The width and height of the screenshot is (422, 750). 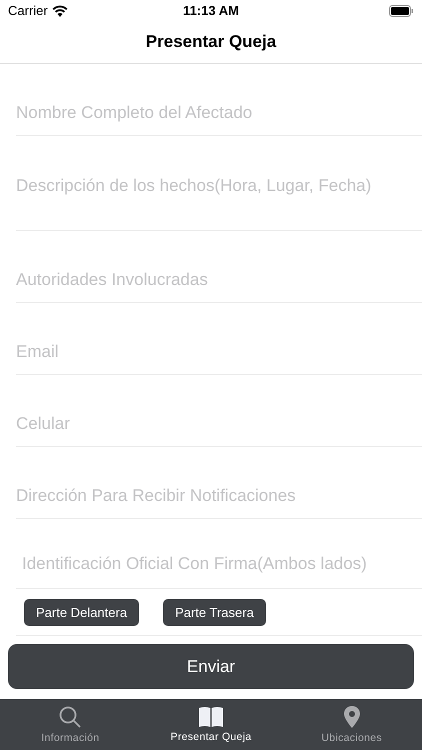 I want to click on search-icon, so click(x=70, y=717).